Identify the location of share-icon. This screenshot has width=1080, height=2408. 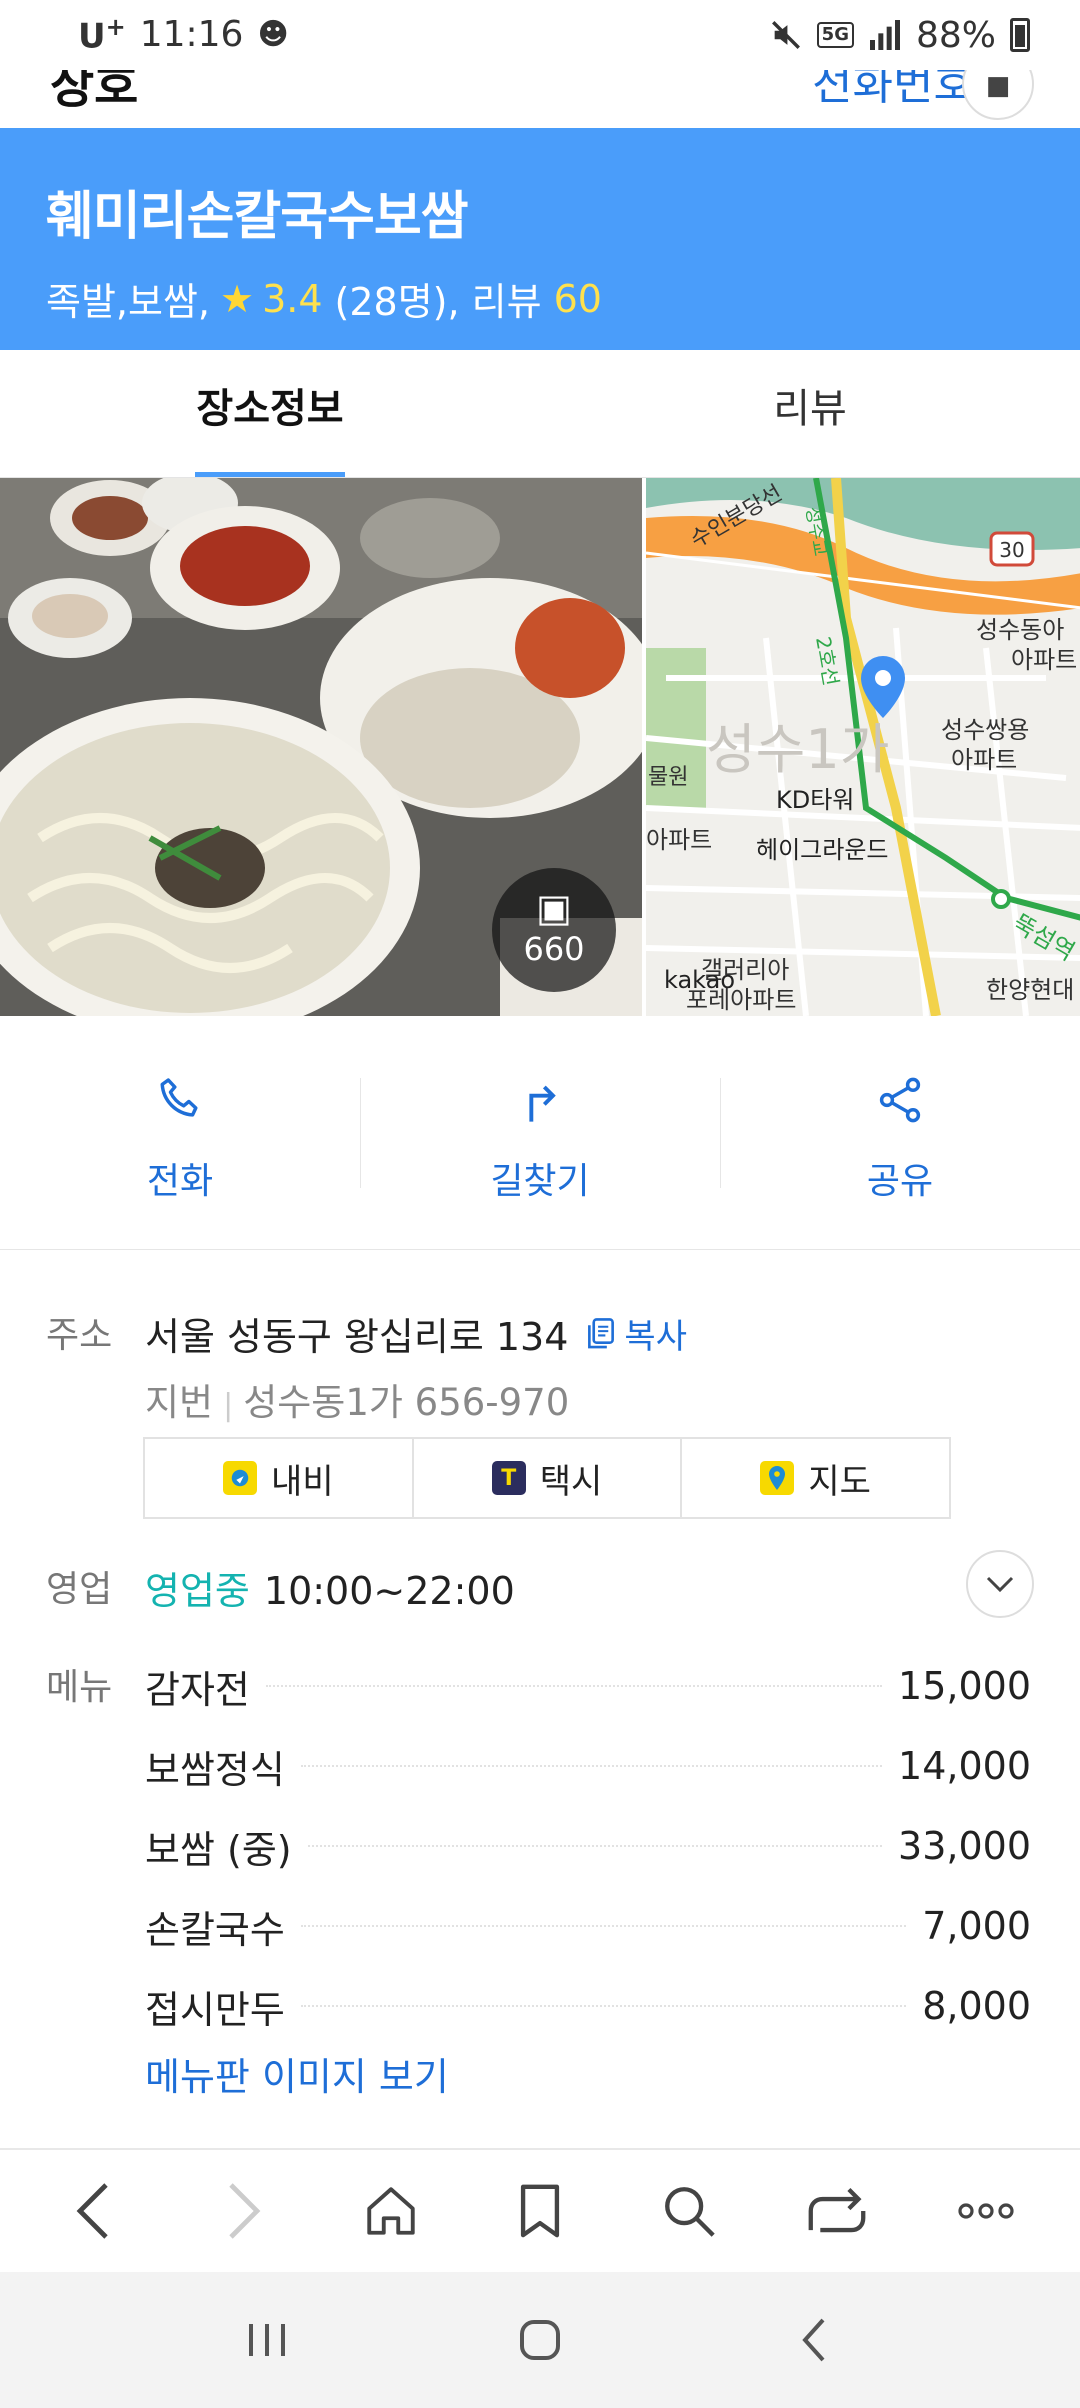
(900, 1100).